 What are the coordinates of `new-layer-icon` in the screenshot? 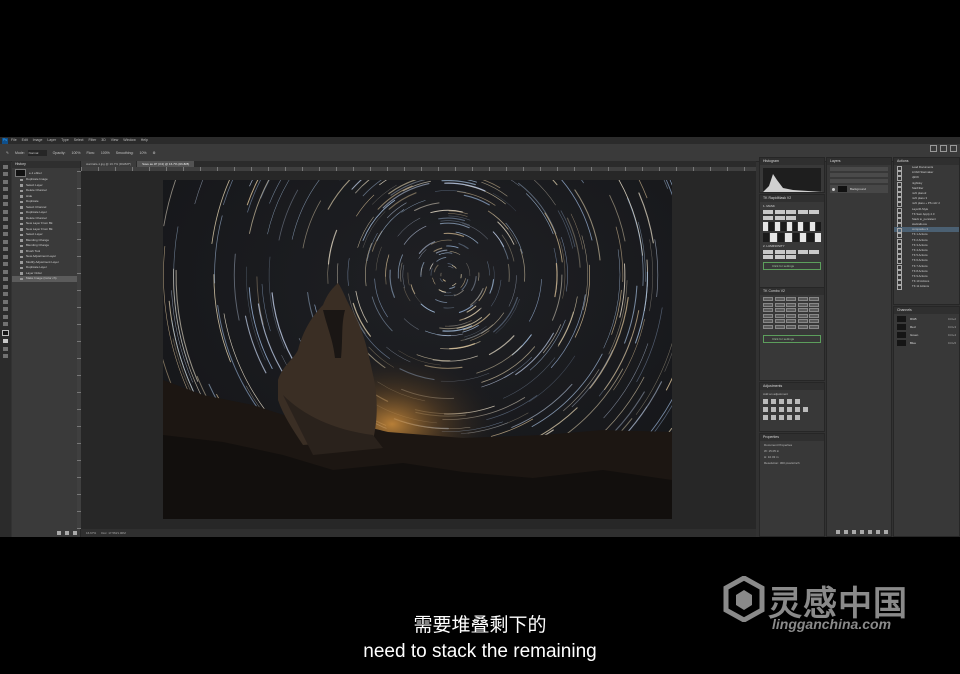 It's located at (878, 532).